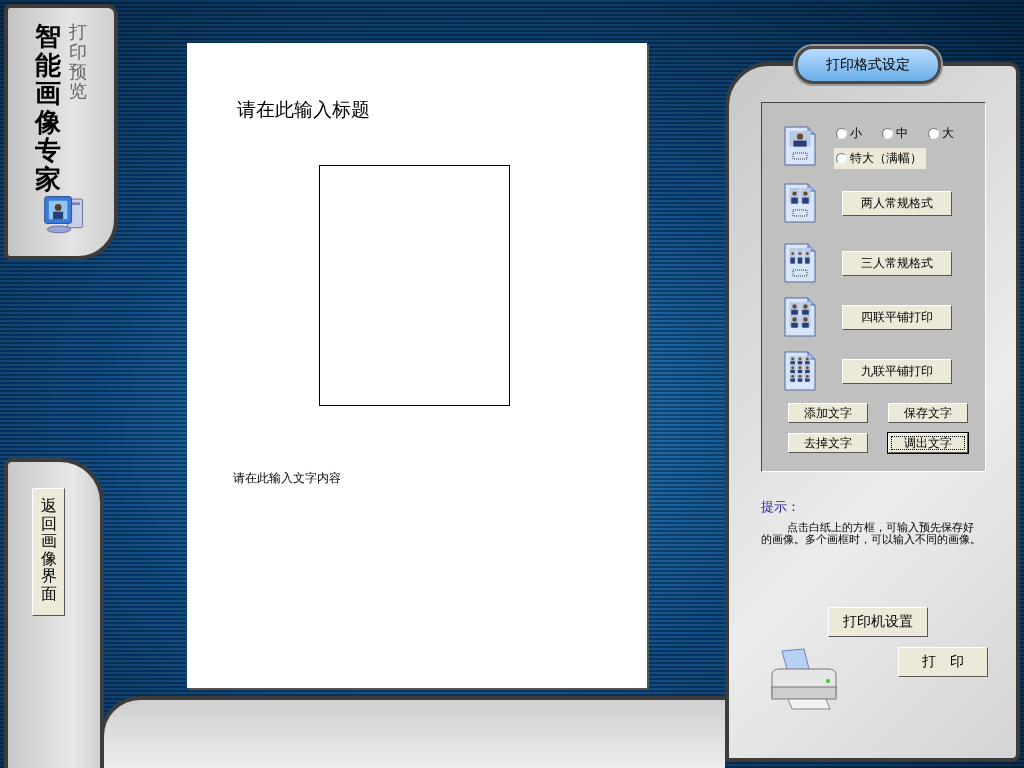  What do you see at coordinates (442, 110) in the screenshot?
I see `title-placeholder: 请在此输入标题` at bounding box center [442, 110].